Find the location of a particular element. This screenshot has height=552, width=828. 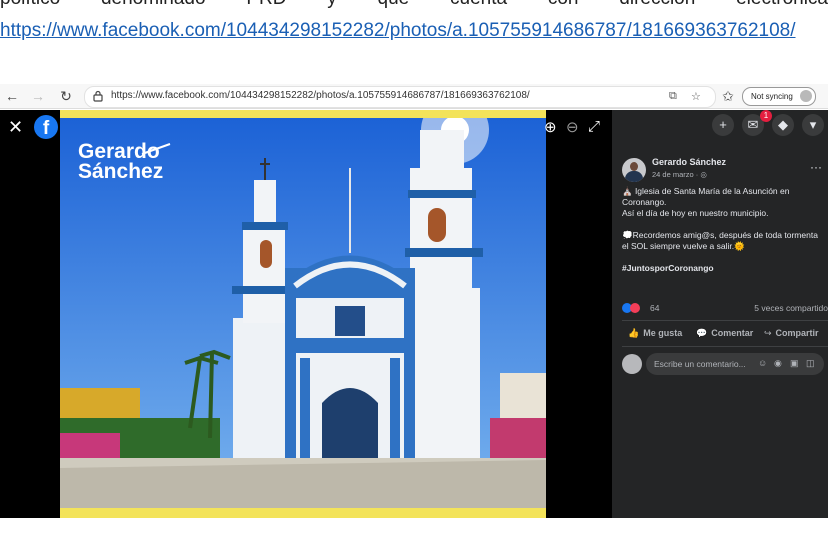

doc-word: y is located at coordinates (332, 4).